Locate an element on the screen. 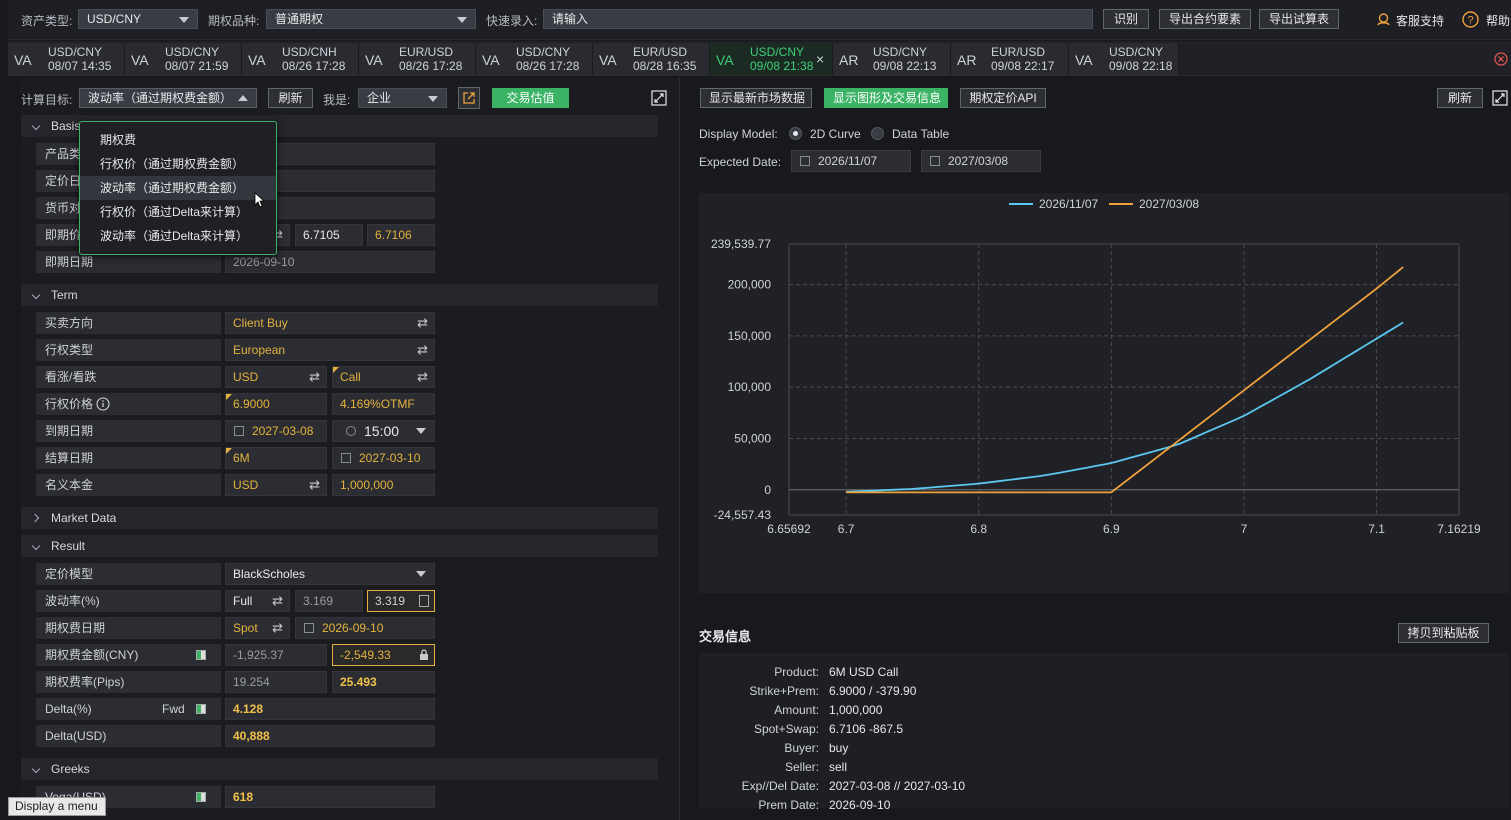  tab-close-icon: × is located at coordinates (820, 59).